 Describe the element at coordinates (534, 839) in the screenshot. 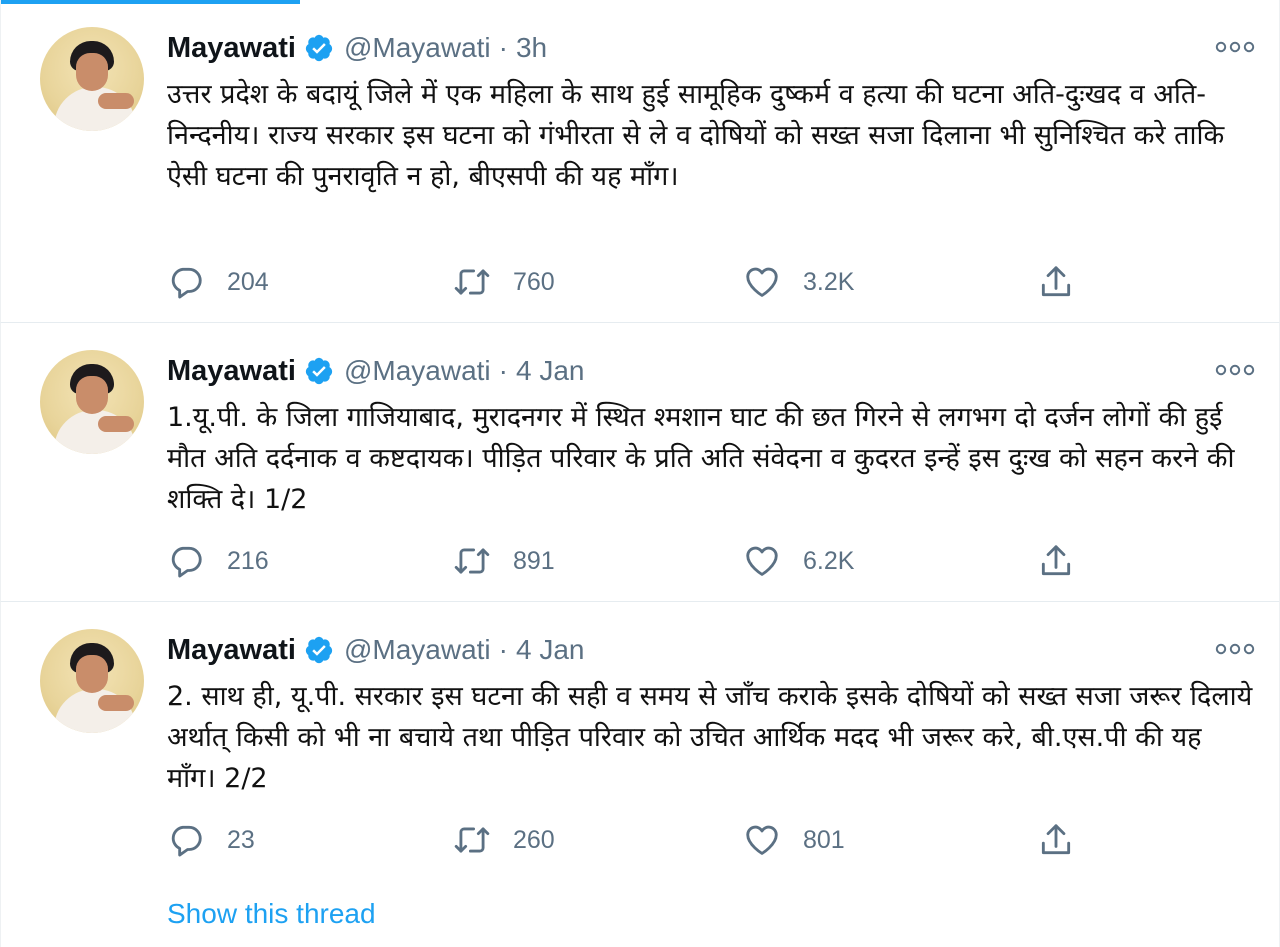

I see `retweet-count: 260` at that location.